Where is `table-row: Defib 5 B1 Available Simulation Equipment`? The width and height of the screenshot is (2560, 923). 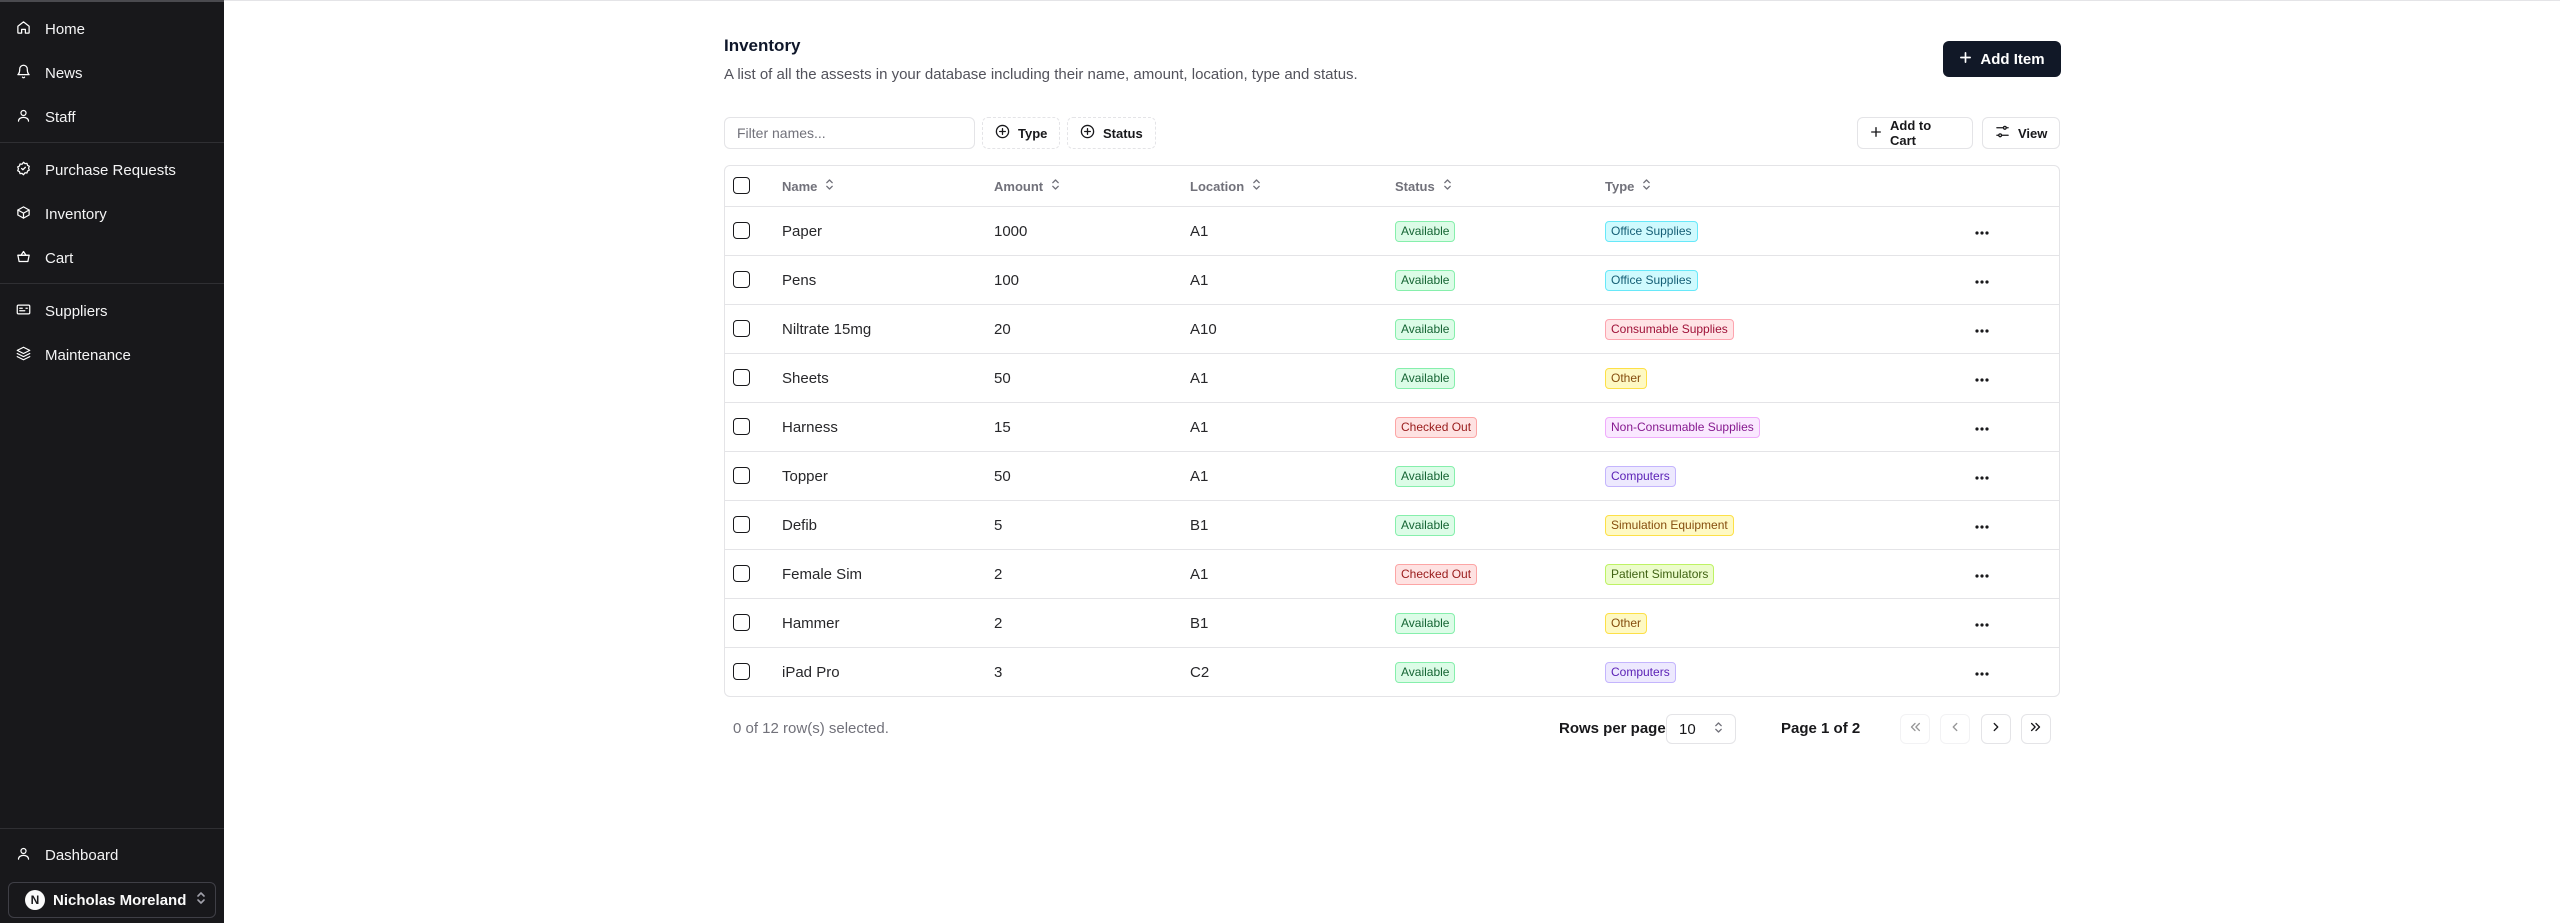 table-row: Defib 5 B1 Available Simulation Equipment is located at coordinates (1392, 525).